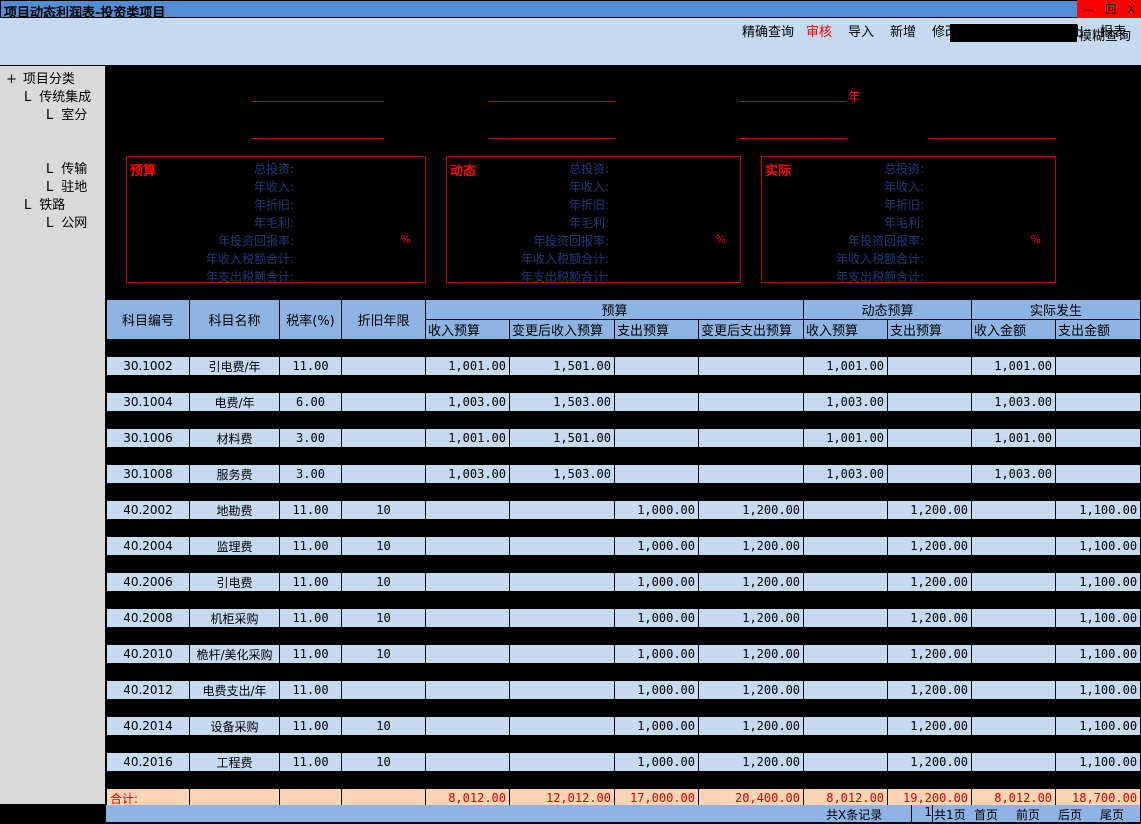  What do you see at coordinates (234, 474) in the screenshot?
I see `cell: 服务费` at bounding box center [234, 474].